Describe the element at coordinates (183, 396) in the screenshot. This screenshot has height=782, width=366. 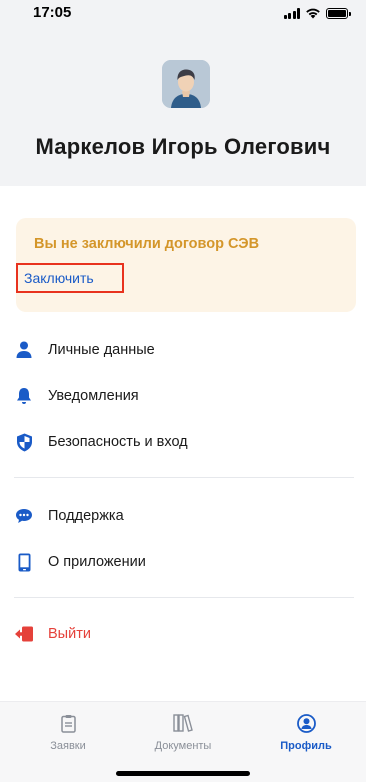
I see `menu-item-notifications: Уведомления` at that location.